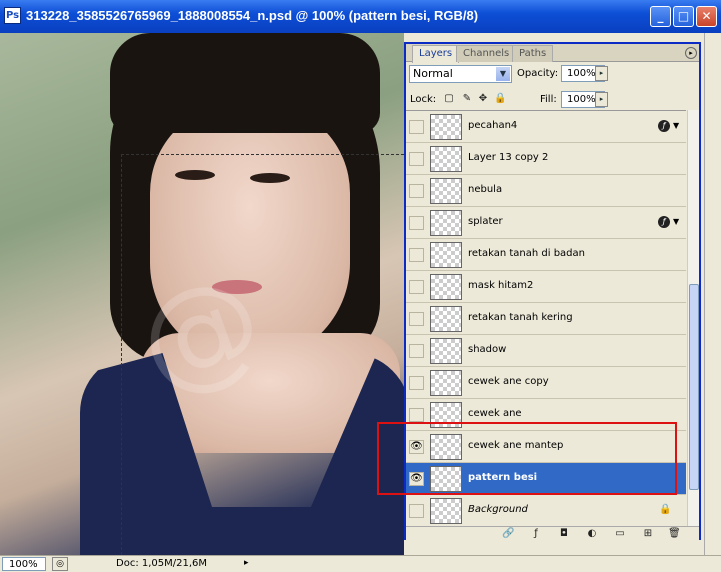  What do you see at coordinates (121, 354) in the screenshot?
I see `transform-guide-left` at bounding box center [121, 354].